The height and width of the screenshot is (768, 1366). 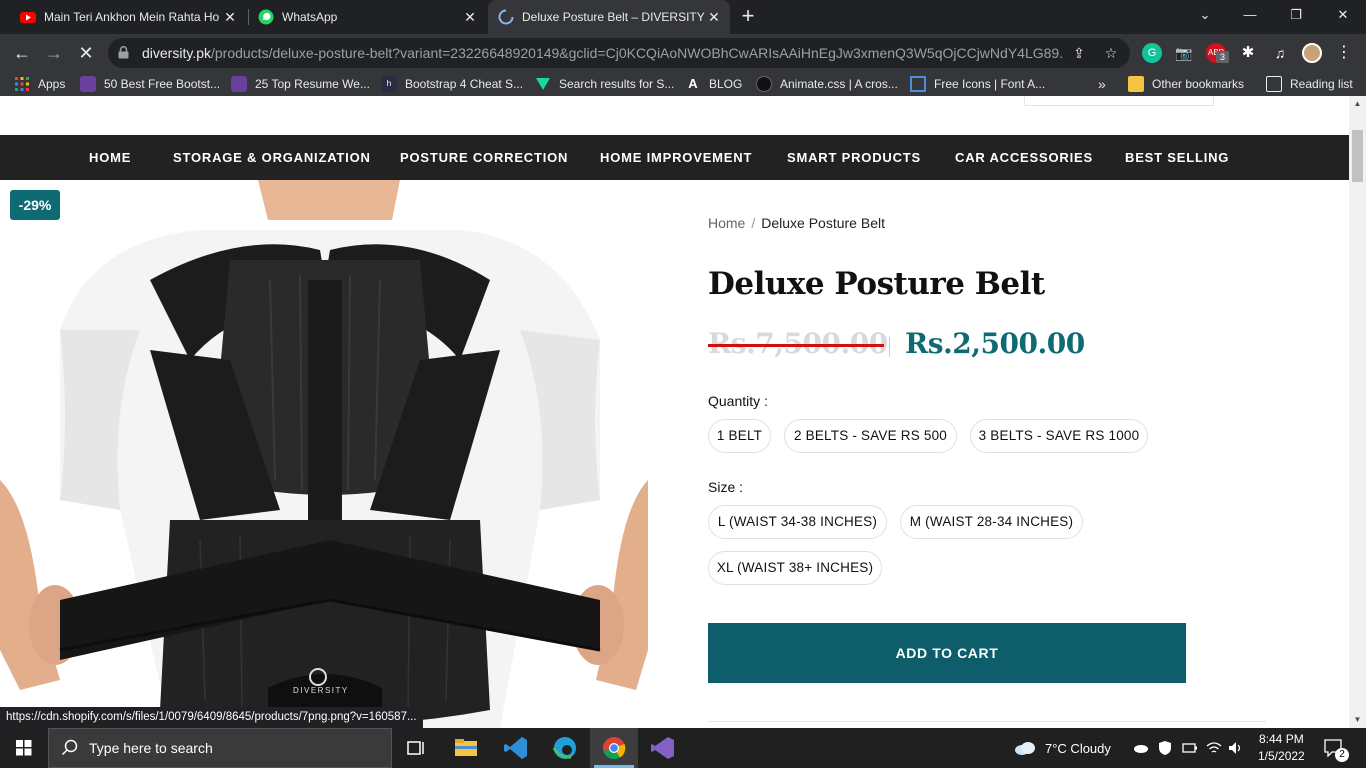 What do you see at coordinates (1280, 53) in the screenshot?
I see `media-control-icon: ♫` at bounding box center [1280, 53].